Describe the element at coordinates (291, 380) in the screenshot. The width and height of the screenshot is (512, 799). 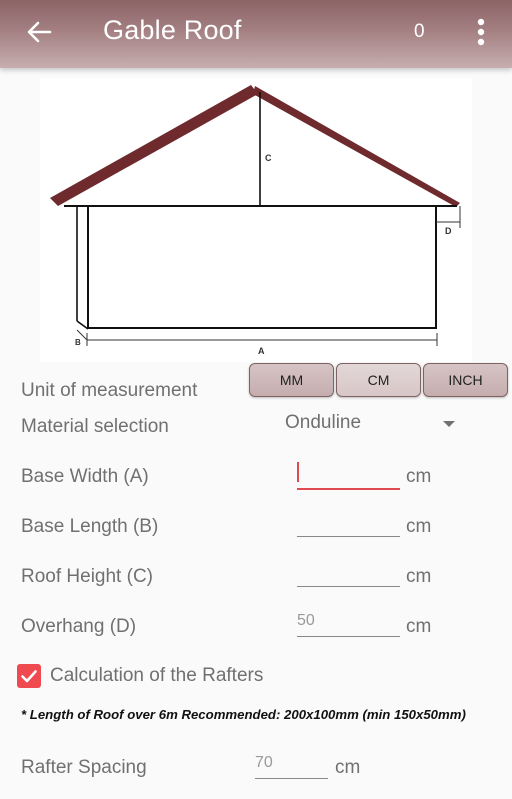
I see `unit-mm-button: MM` at that location.